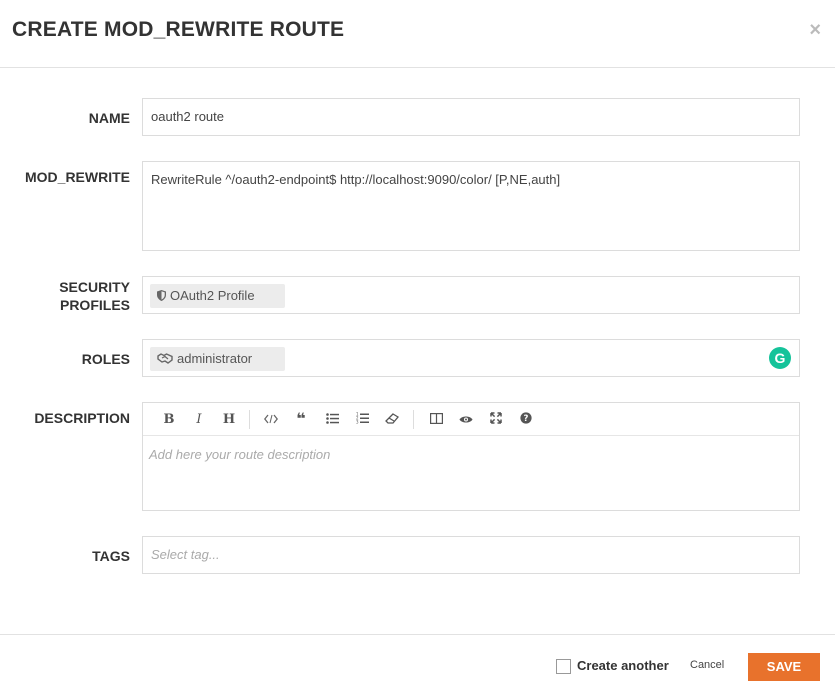 Image resolution: width=835 pixels, height=693 pixels. I want to click on create-another-checkbox, so click(563, 666).